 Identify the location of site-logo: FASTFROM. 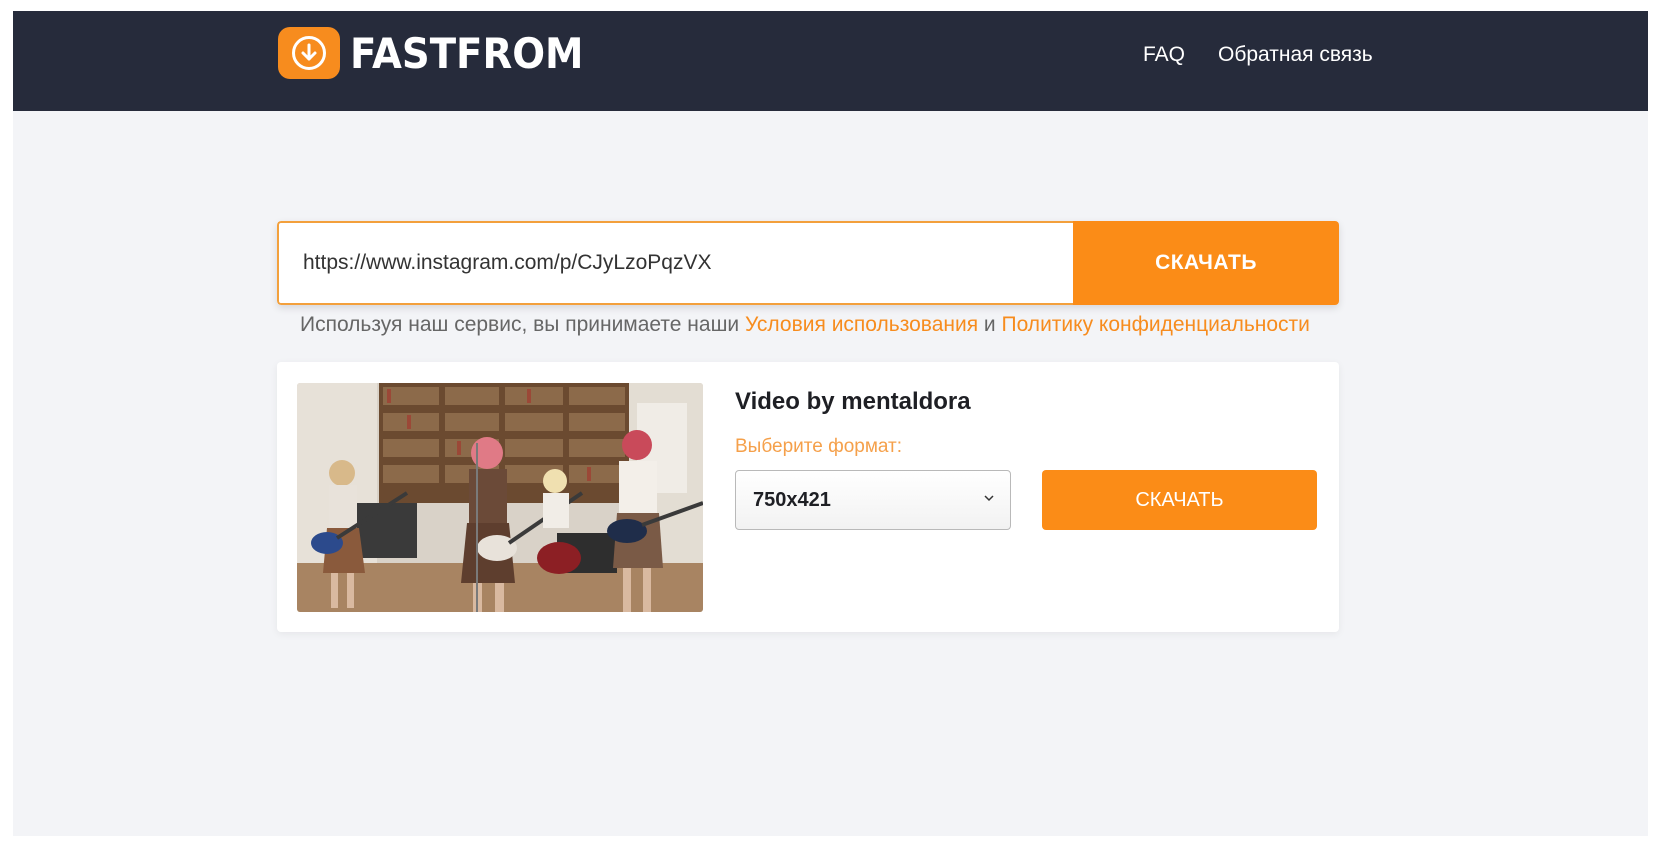
(441, 53).